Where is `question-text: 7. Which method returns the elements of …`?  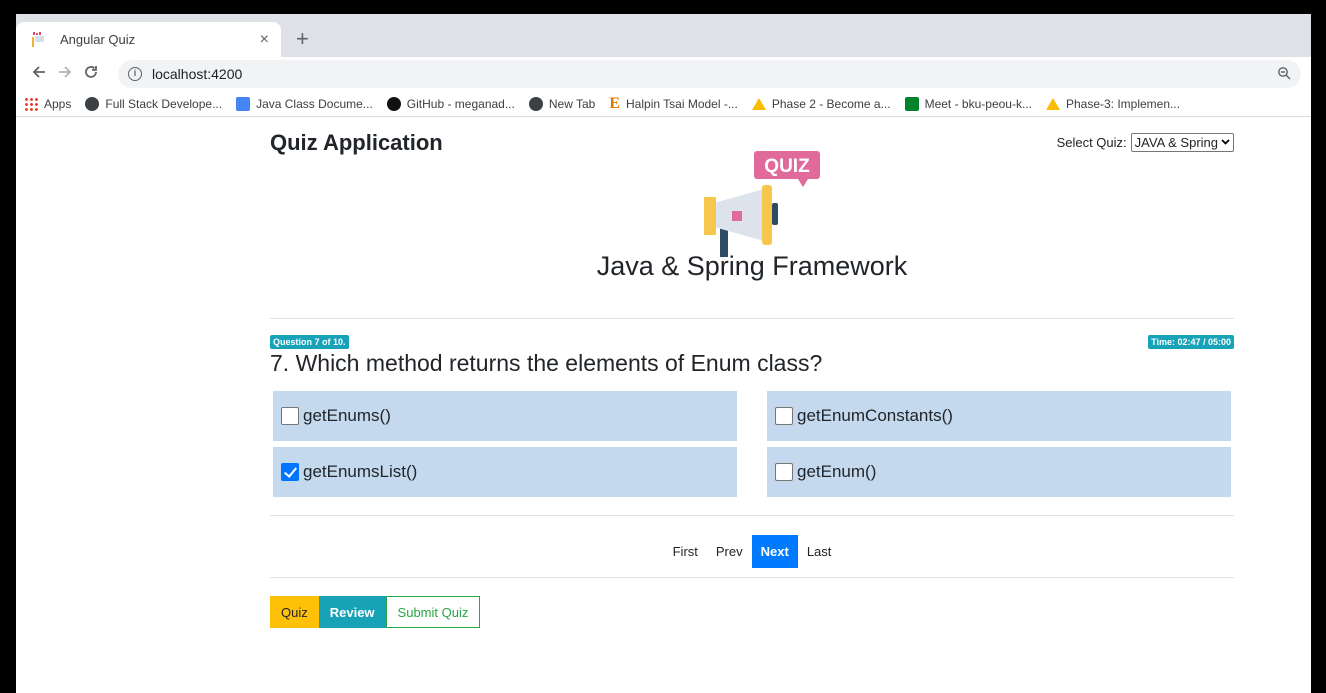 question-text: 7. Which method returns the elements of … is located at coordinates (546, 363).